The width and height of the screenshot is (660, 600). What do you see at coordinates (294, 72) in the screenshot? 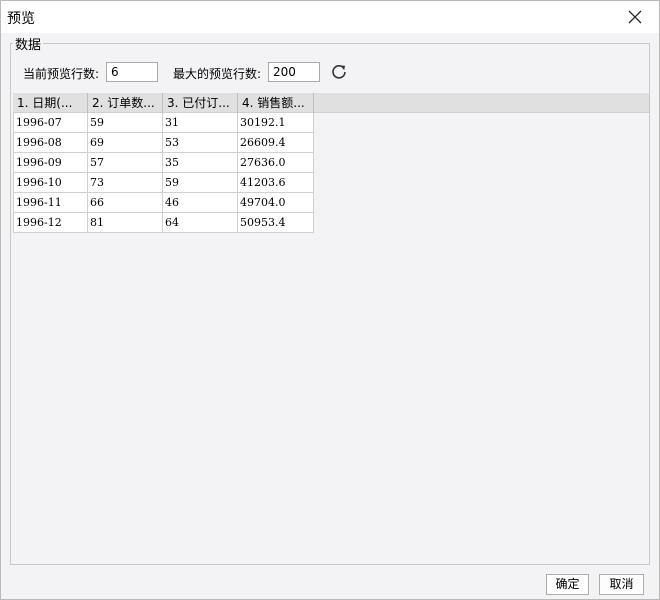
I see `max-rows-input` at bounding box center [294, 72].